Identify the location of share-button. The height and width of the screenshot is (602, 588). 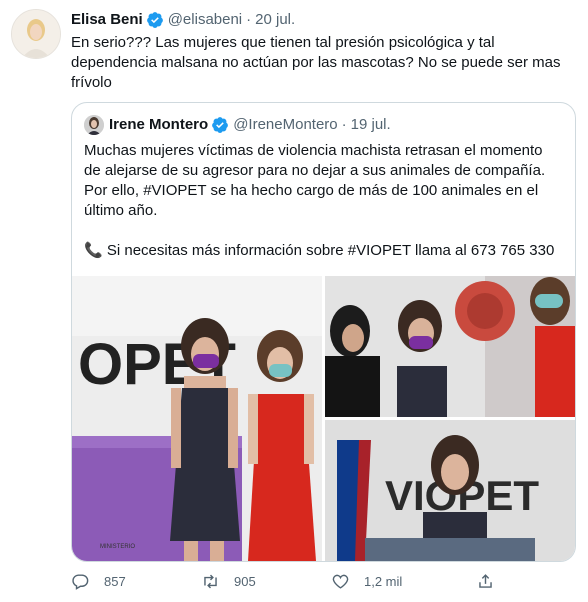
(485, 581).